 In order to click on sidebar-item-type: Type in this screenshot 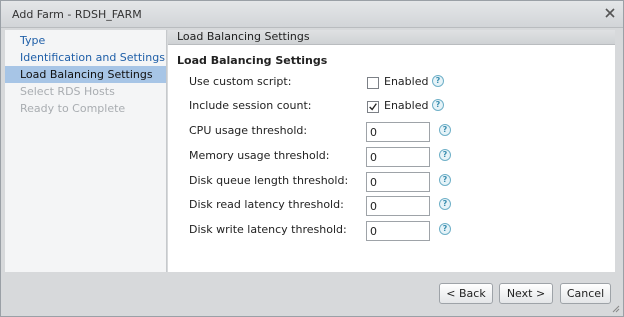, I will do `click(85, 40)`.